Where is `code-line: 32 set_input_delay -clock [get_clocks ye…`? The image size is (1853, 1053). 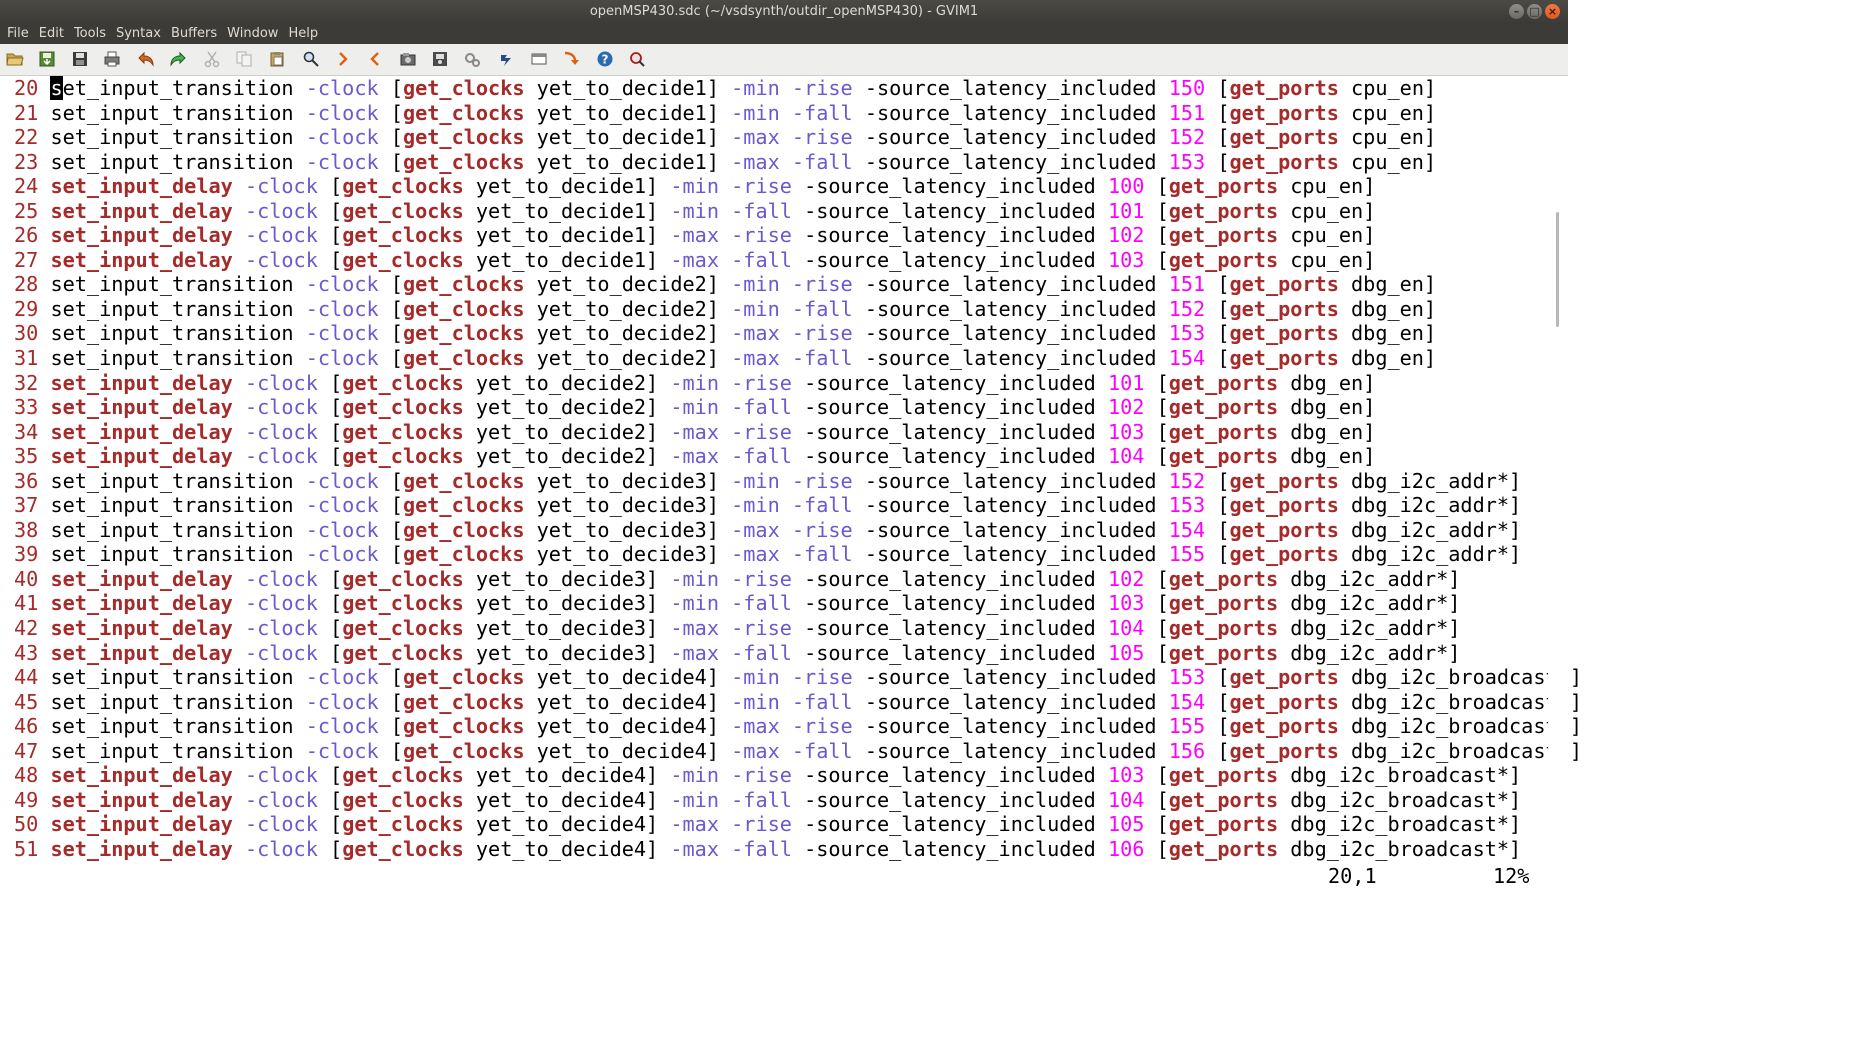 code-line: 32 set_input_delay -clock [get_clocks ye… is located at coordinates (798, 383).